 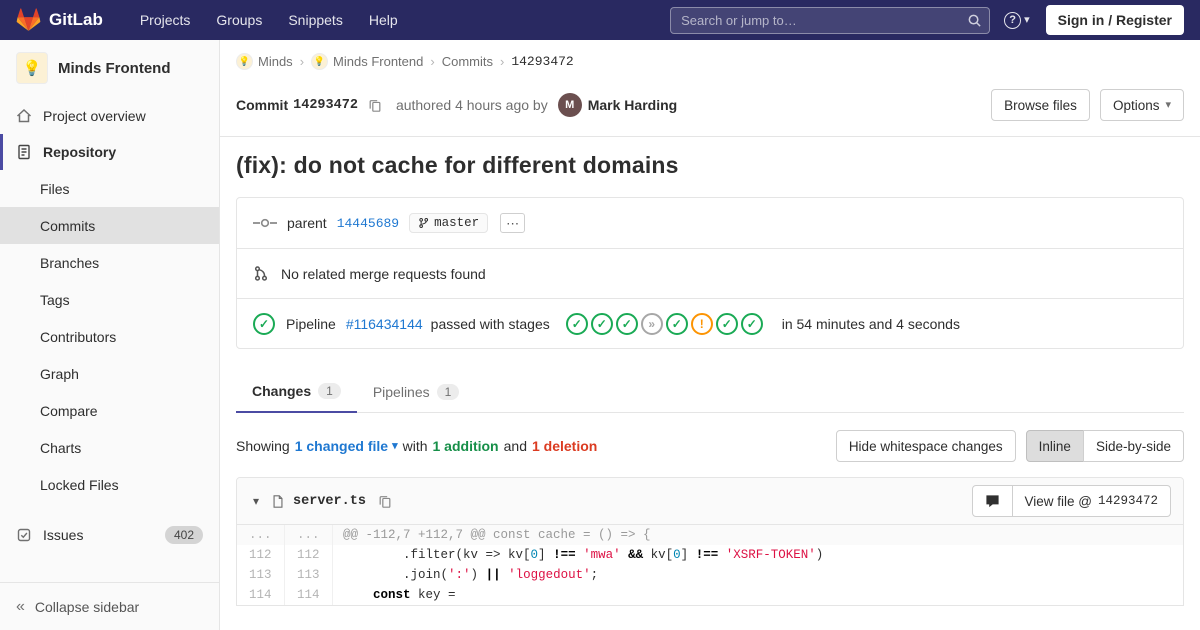 I want to click on commit-icon, so click(x=265, y=223).